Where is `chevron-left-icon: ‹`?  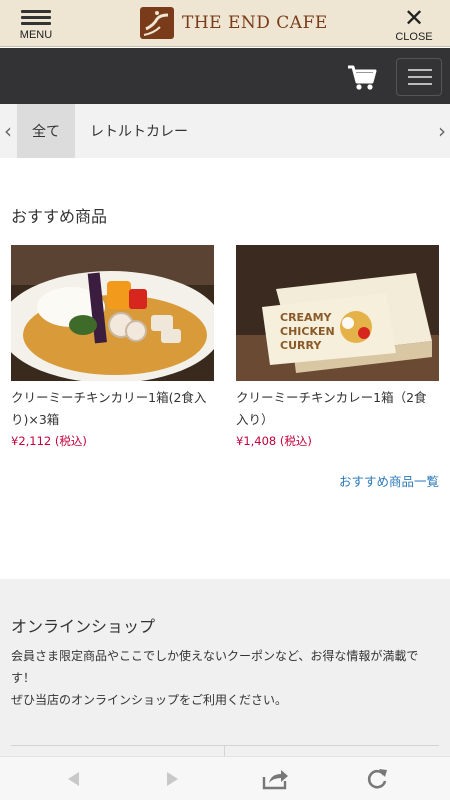 chevron-left-icon: ‹ is located at coordinates (8, 131).